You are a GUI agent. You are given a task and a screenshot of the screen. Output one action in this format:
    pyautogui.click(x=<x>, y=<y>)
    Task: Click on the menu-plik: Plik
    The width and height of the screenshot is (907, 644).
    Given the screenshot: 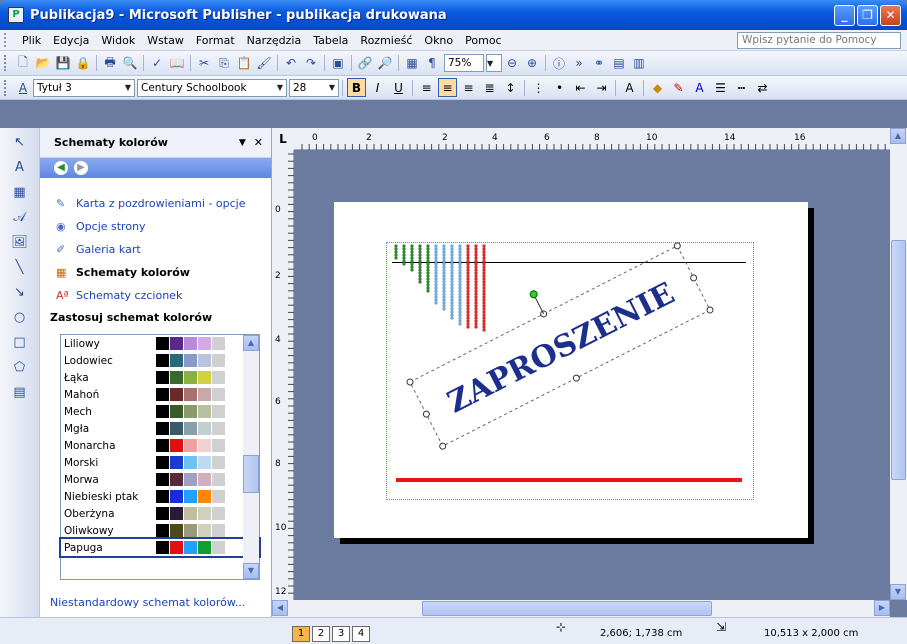 What is the action you would take?
    pyautogui.click(x=31, y=40)
    